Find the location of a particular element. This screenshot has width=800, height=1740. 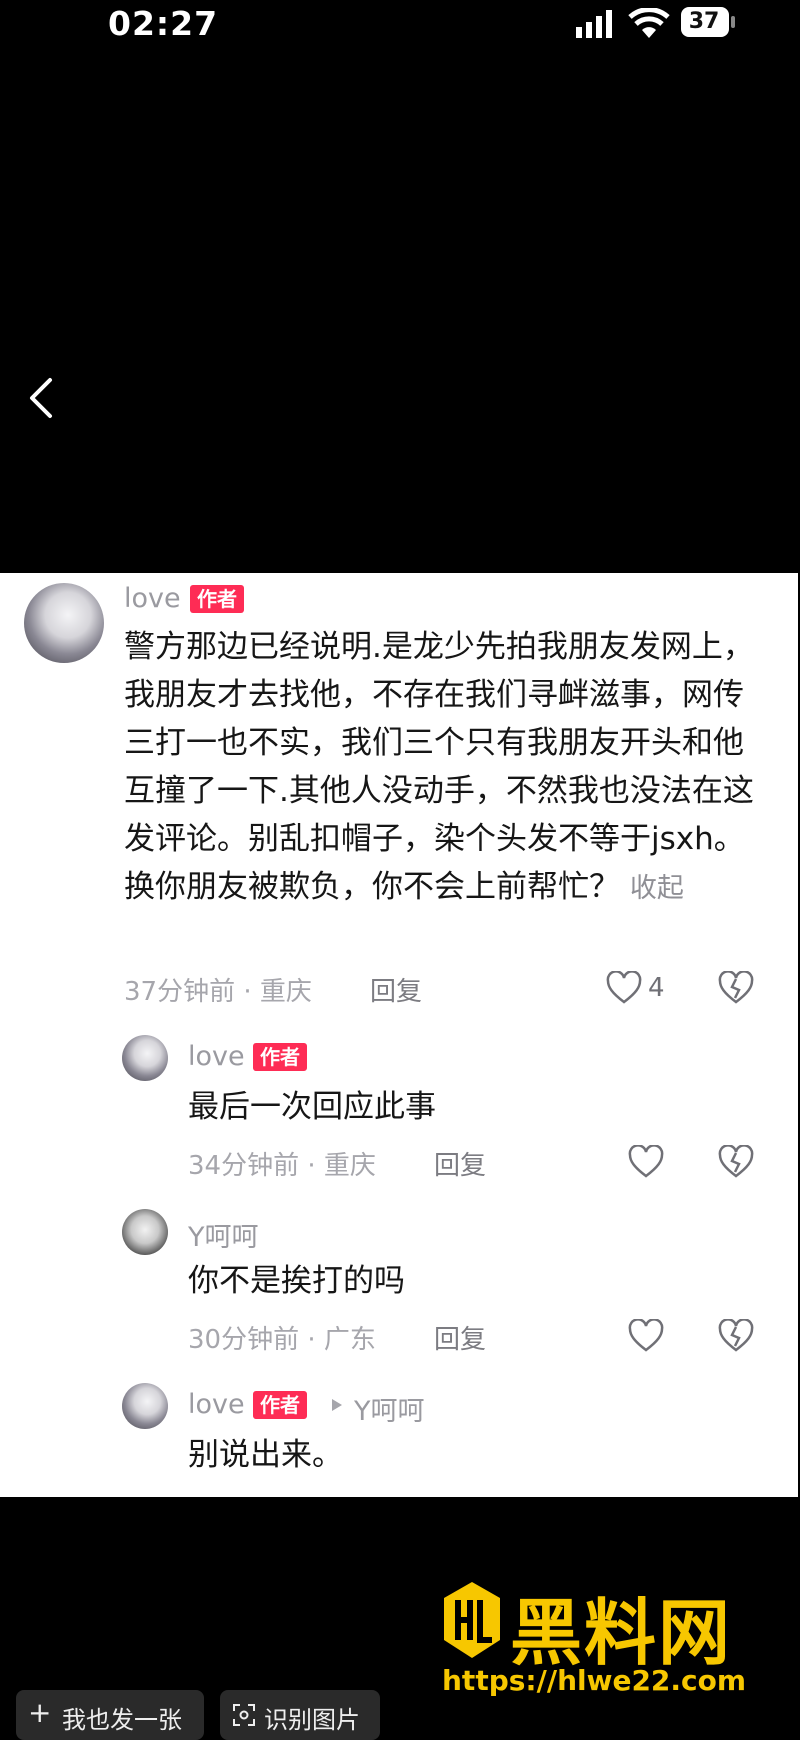

comment-meta: 37分钟前 · 重庆 is located at coordinates (218, 989).